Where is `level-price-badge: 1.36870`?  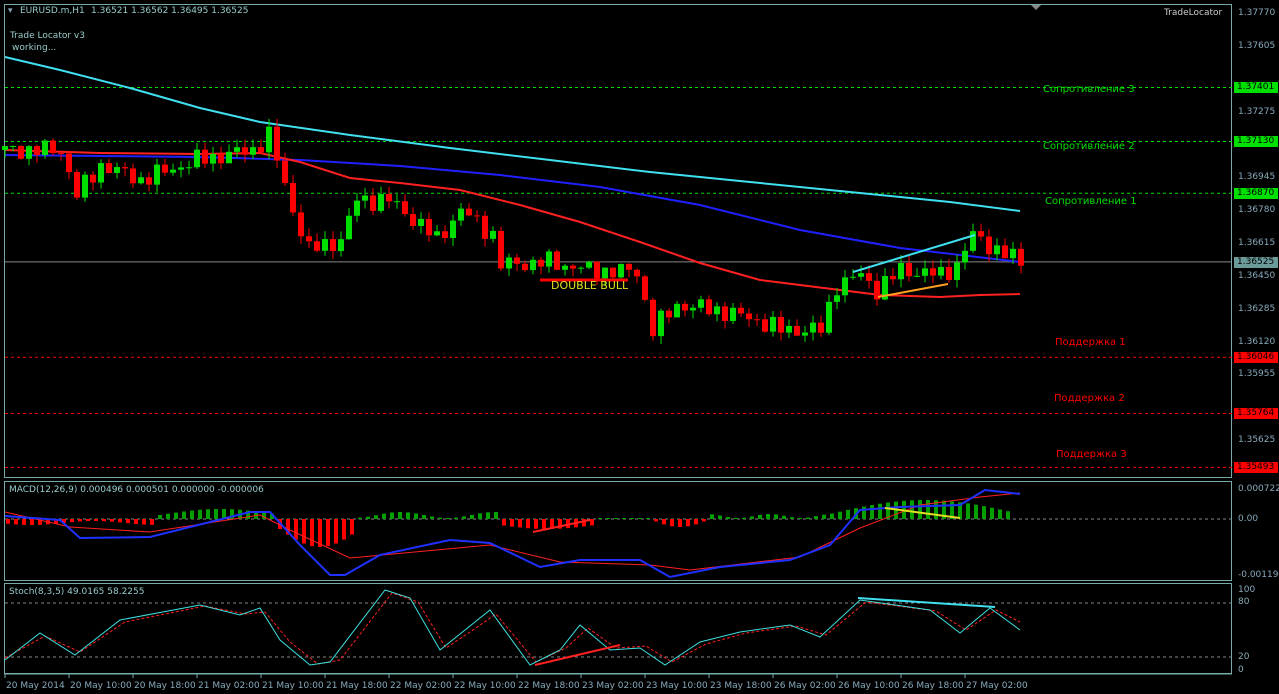 level-price-badge: 1.36870 is located at coordinates (1256, 194).